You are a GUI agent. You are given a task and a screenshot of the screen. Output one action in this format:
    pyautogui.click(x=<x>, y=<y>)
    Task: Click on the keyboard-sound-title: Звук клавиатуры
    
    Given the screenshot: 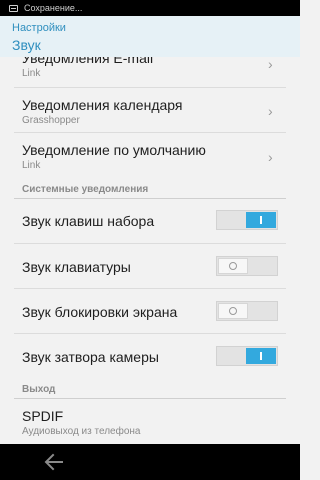 What is the action you would take?
    pyautogui.click(x=76, y=267)
    